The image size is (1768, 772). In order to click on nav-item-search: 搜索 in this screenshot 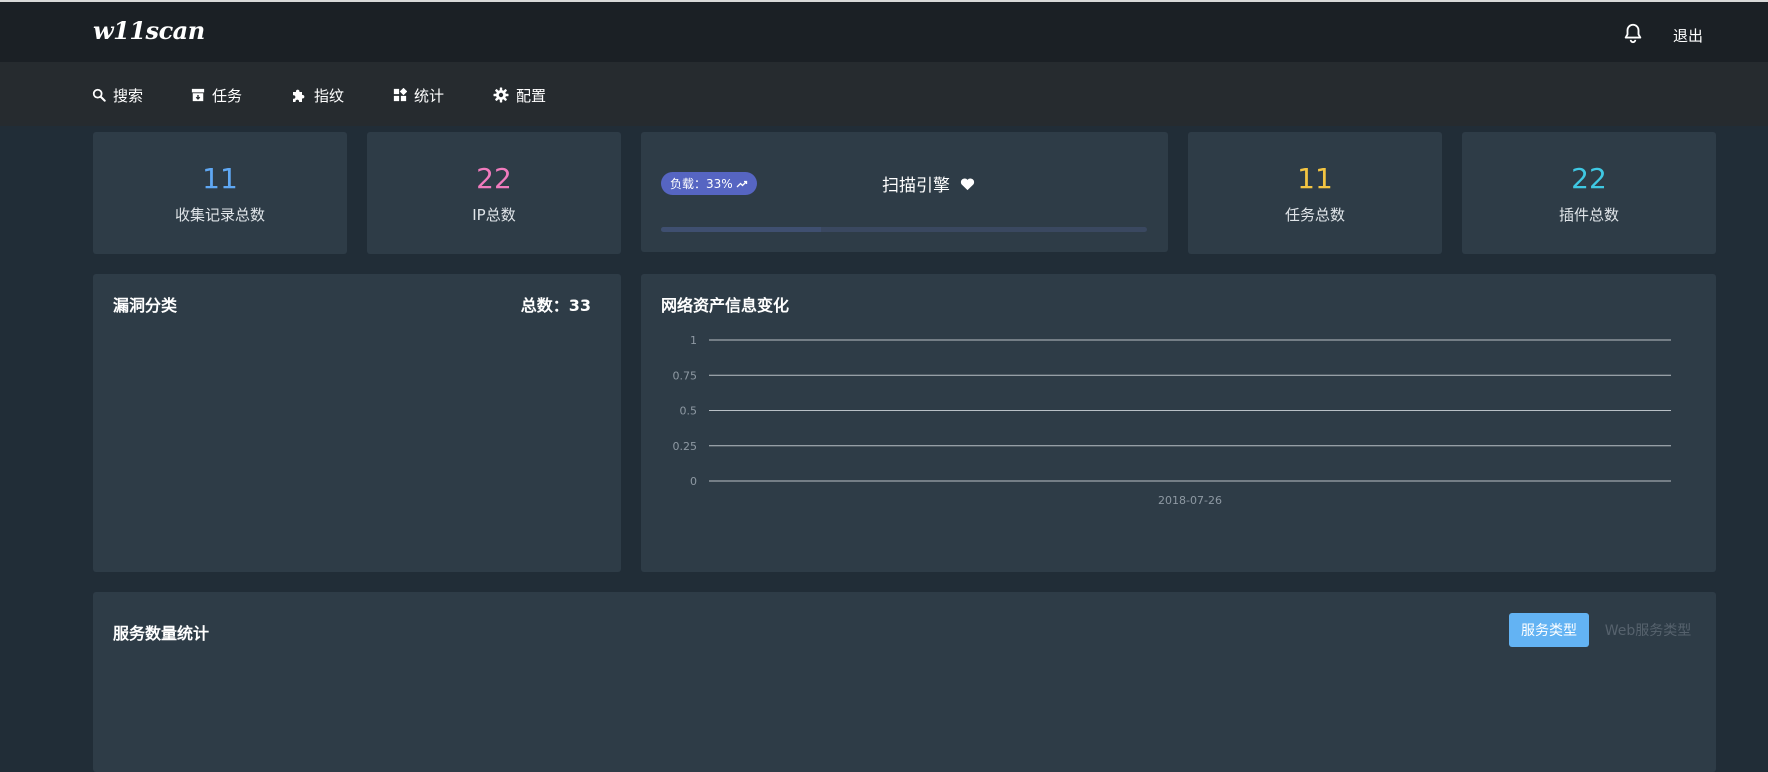, I will do `click(117, 95)`.